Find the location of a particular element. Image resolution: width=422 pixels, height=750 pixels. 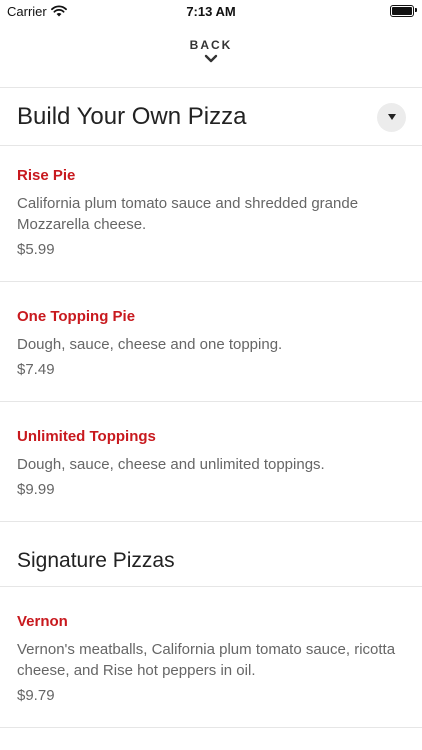

item-name: Rise Pie is located at coordinates (46, 175).